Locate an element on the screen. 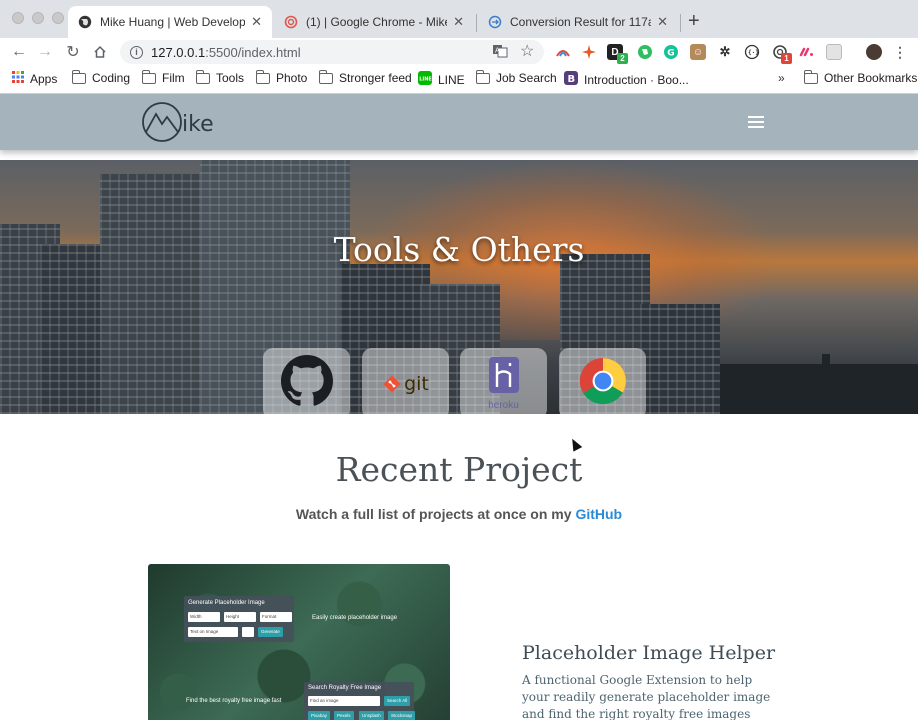 The image size is (918, 720). home-button is located at coordinates (100, 52).